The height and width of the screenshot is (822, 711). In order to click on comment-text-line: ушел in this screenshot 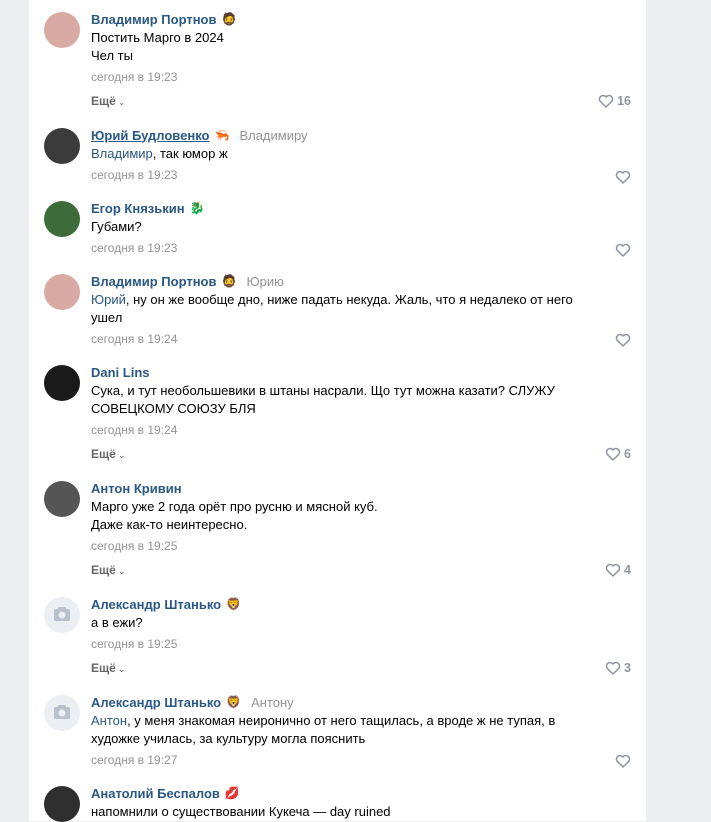, I will do `click(107, 317)`.